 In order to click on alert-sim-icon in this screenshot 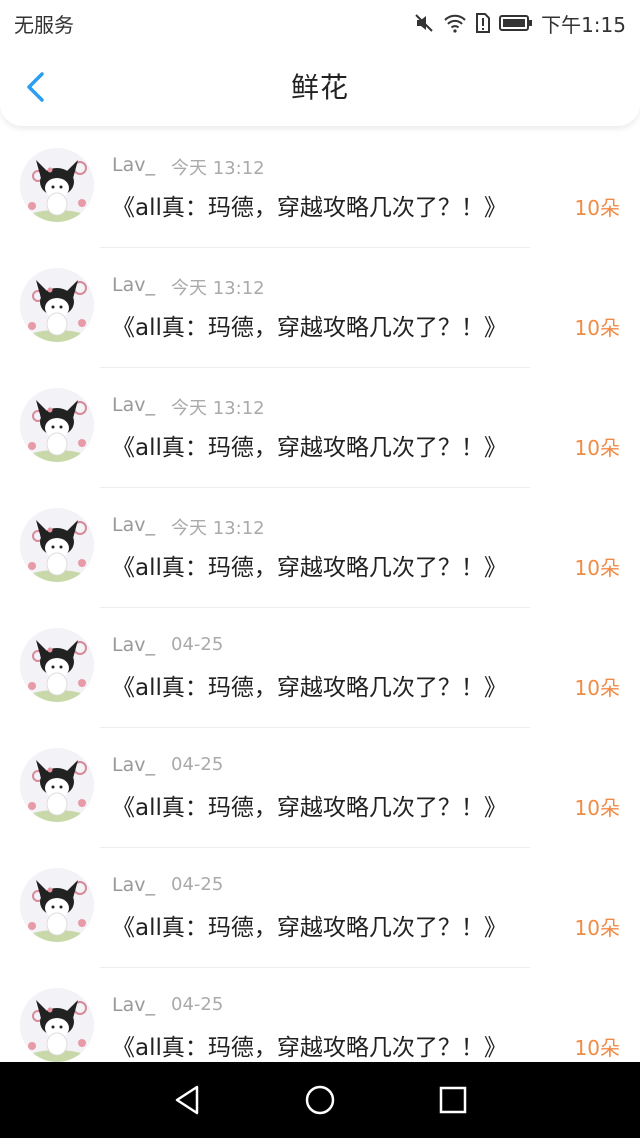, I will do `click(483, 23)`.